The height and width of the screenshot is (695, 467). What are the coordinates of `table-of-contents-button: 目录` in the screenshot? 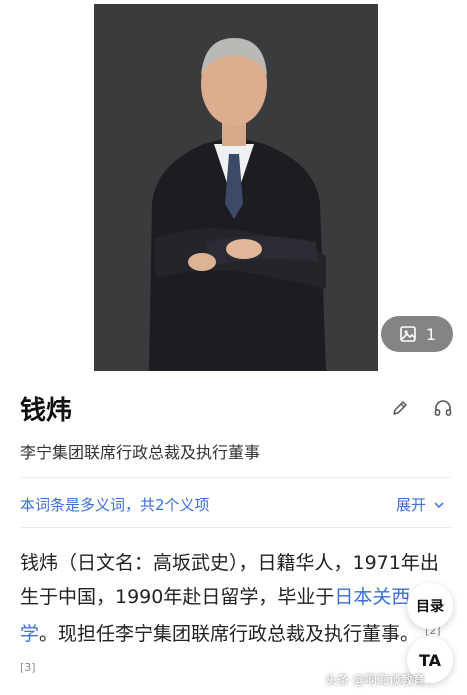 It's located at (430, 606).